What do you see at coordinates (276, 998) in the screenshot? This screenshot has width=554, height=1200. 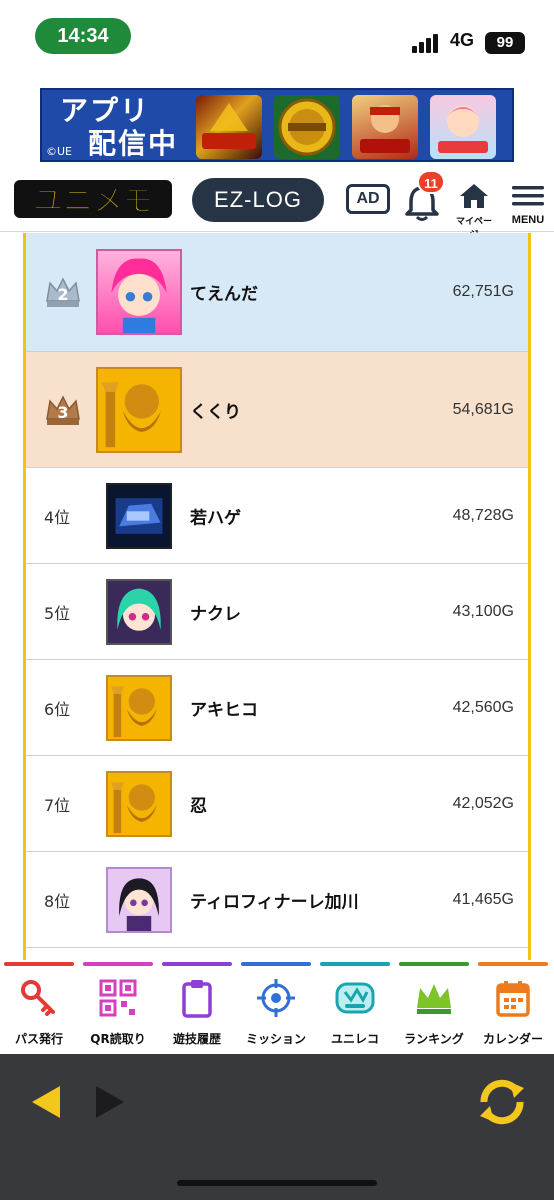 I see `target-icon` at bounding box center [276, 998].